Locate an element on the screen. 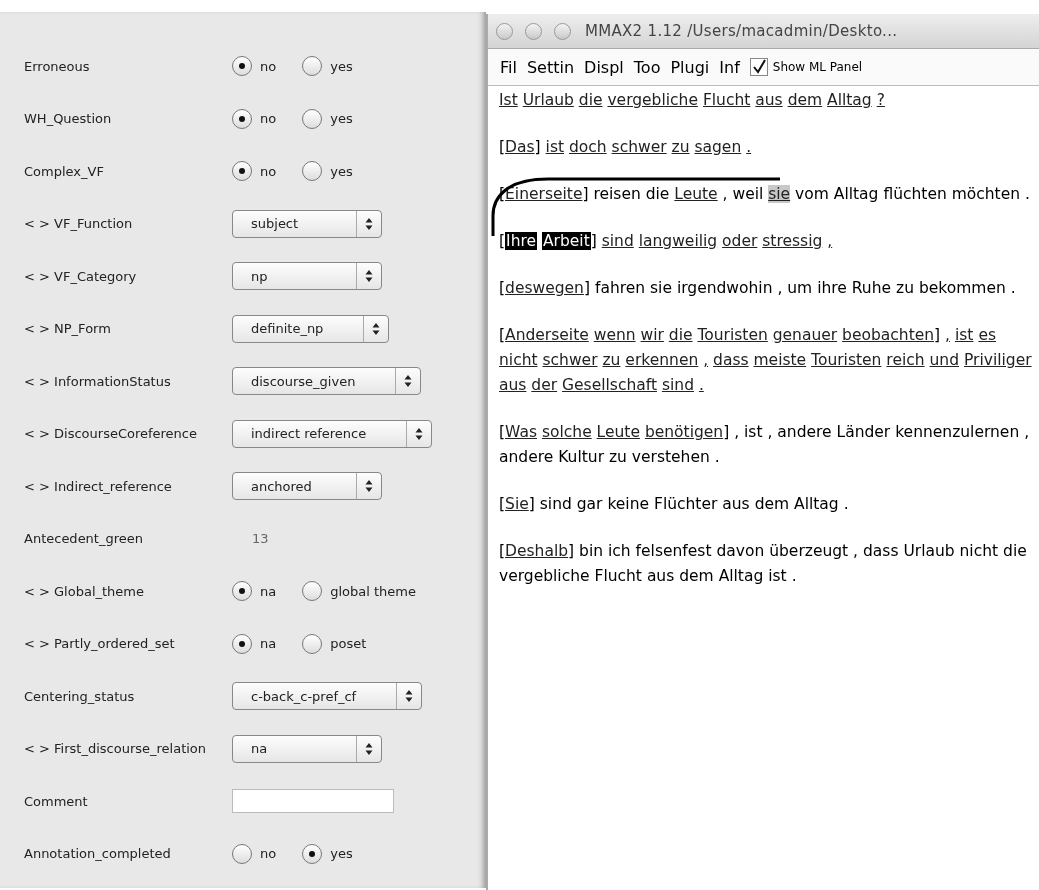 This screenshot has height=890, width=1039. markable-word: benötigen is located at coordinates (684, 432).